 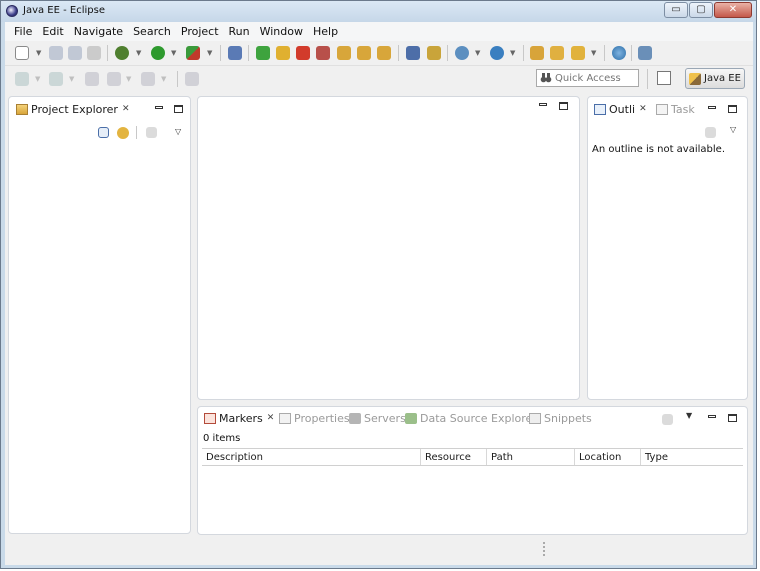 I want to click on markers-tab-label: Markers, so click(x=241, y=418).